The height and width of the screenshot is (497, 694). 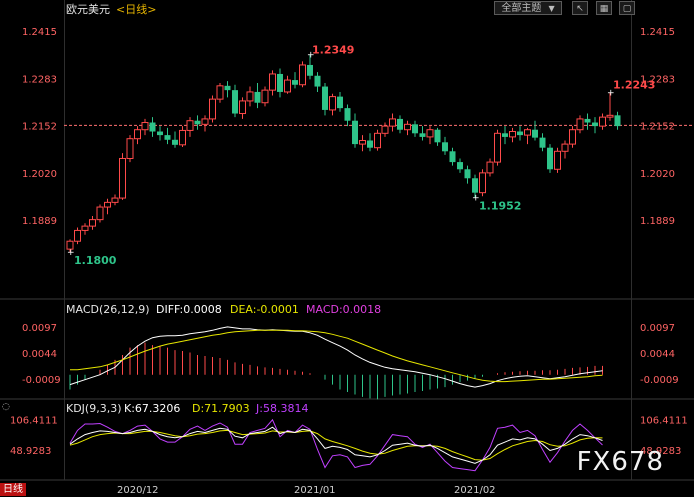 What do you see at coordinates (657, 221) in the screenshot?
I see `price-tick-right: 1.1889` at bounding box center [657, 221].